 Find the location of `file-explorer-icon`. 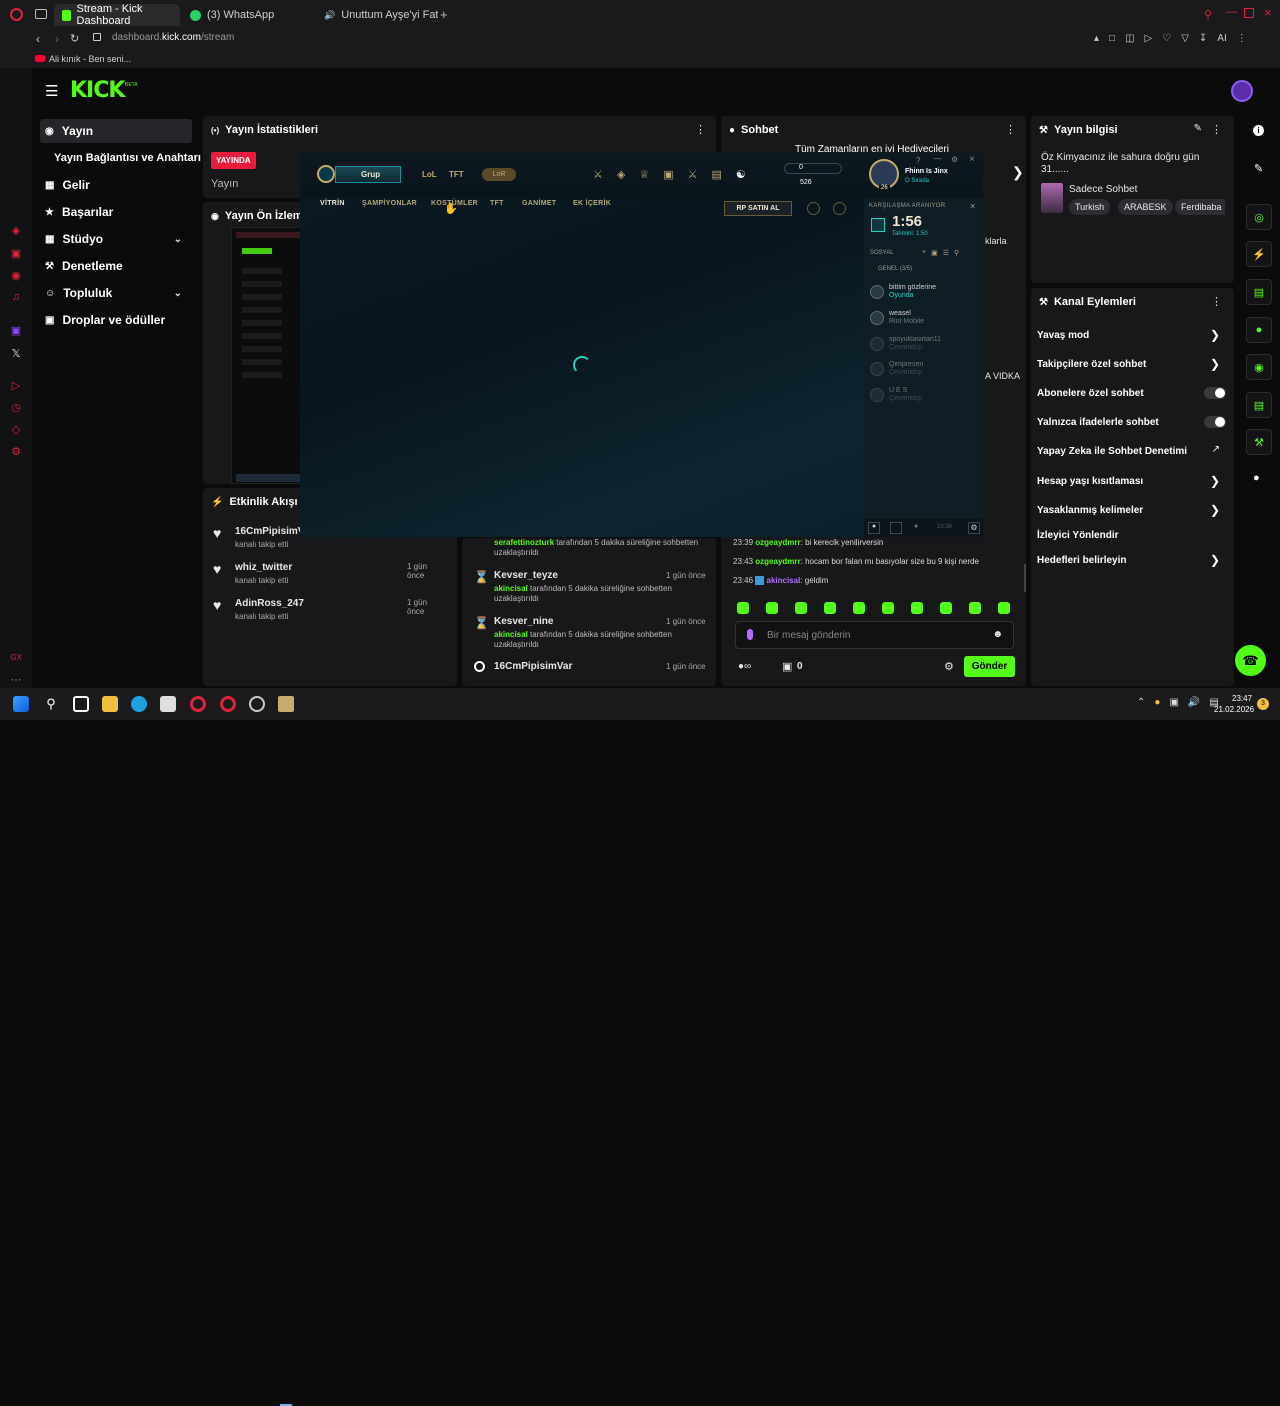

file-explorer-icon is located at coordinates (110, 704).